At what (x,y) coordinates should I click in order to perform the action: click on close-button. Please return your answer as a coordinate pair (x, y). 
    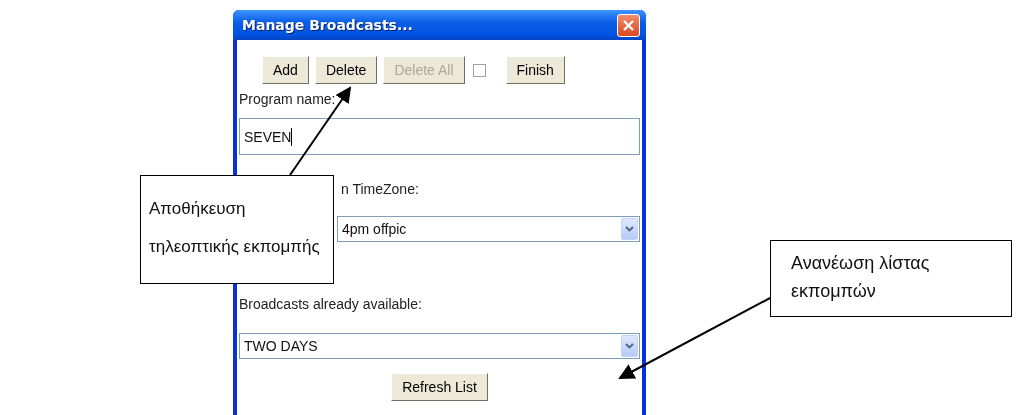
    Looking at the image, I should click on (628, 25).